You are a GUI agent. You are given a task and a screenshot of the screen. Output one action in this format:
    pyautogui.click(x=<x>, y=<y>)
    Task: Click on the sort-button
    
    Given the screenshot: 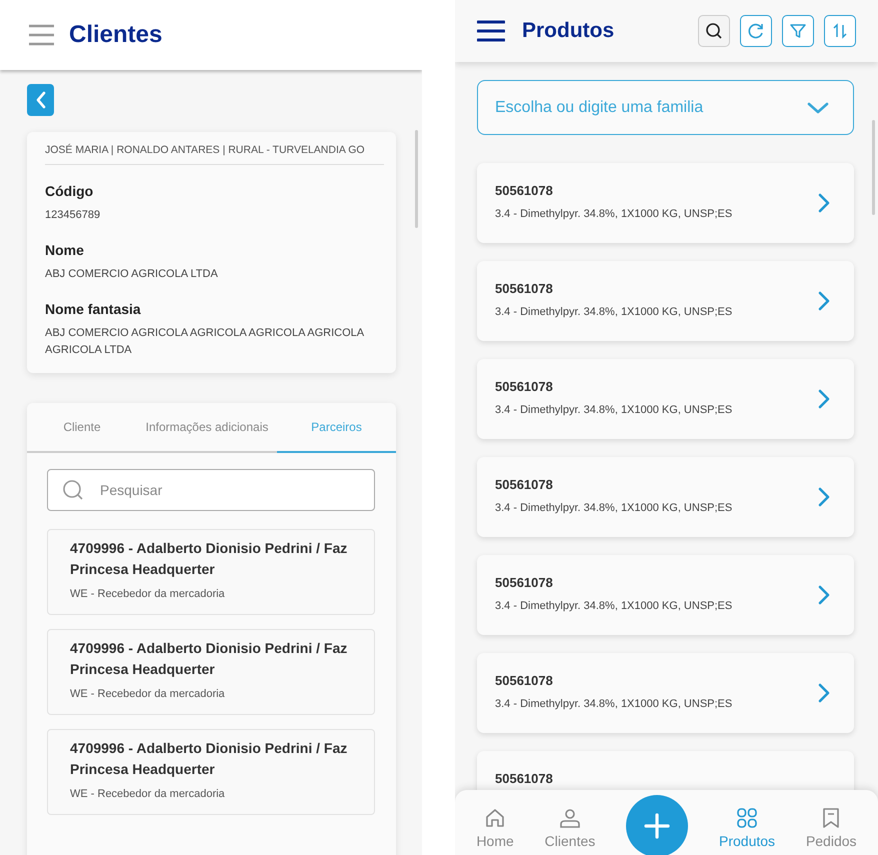 What is the action you would take?
    pyautogui.click(x=840, y=31)
    